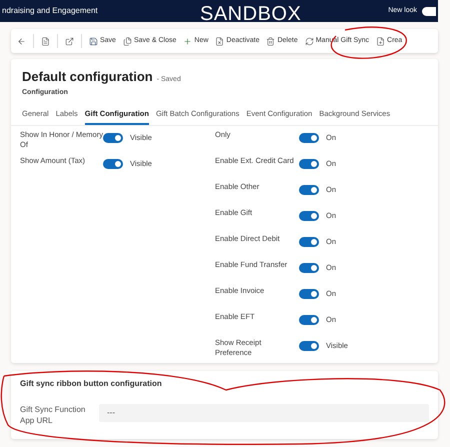 This screenshot has height=447, width=450. Describe the element at coordinates (87, 77) in the screenshot. I see `record-title: Default configuration` at that location.